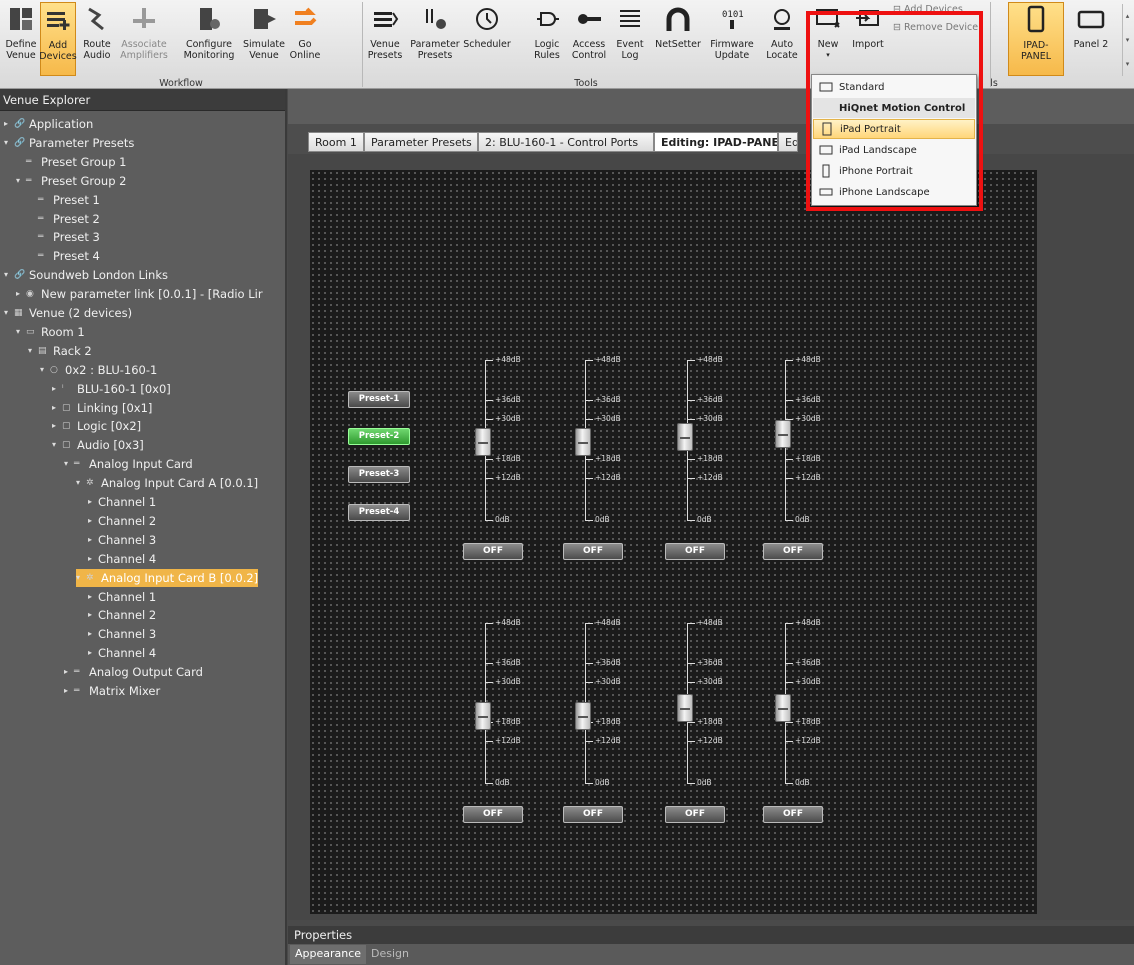 The width and height of the screenshot is (1134, 965). What do you see at coordinates (487, 39) in the screenshot?
I see `scheduler-button: Scheduler` at bounding box center [487, 39].